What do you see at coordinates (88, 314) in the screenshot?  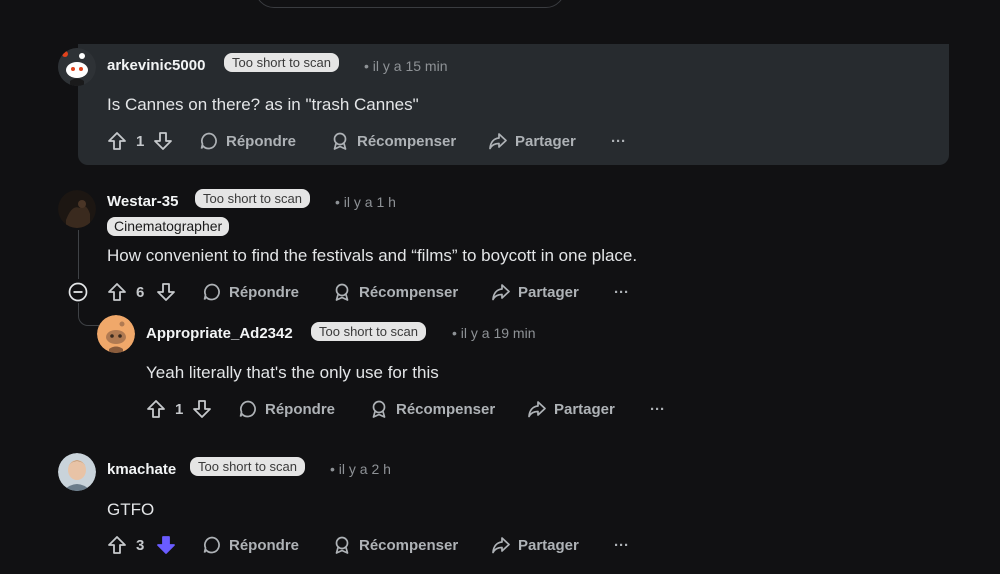 I see `thread-branch-line` at bounding box center [88, 314].